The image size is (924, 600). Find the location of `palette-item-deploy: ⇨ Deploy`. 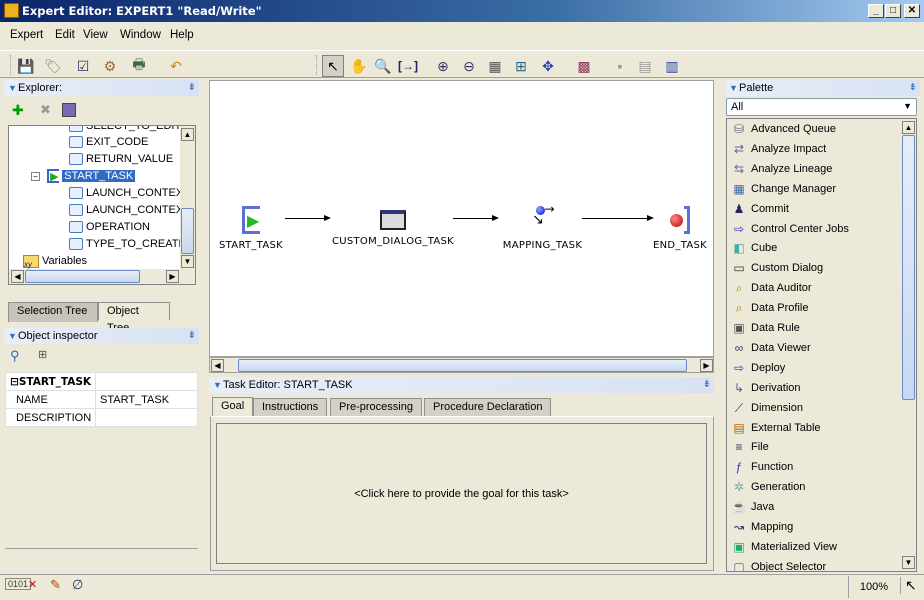

palette-item-deploy: ⇨ Deploy is located at coordinates (758, 368).